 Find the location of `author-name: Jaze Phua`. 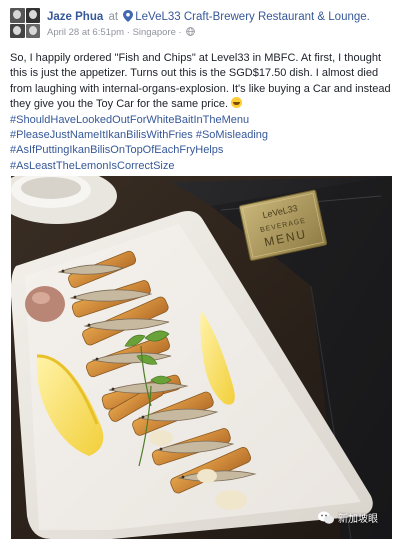

author-name: Jaze Phua is located at coordinates (75, 17).